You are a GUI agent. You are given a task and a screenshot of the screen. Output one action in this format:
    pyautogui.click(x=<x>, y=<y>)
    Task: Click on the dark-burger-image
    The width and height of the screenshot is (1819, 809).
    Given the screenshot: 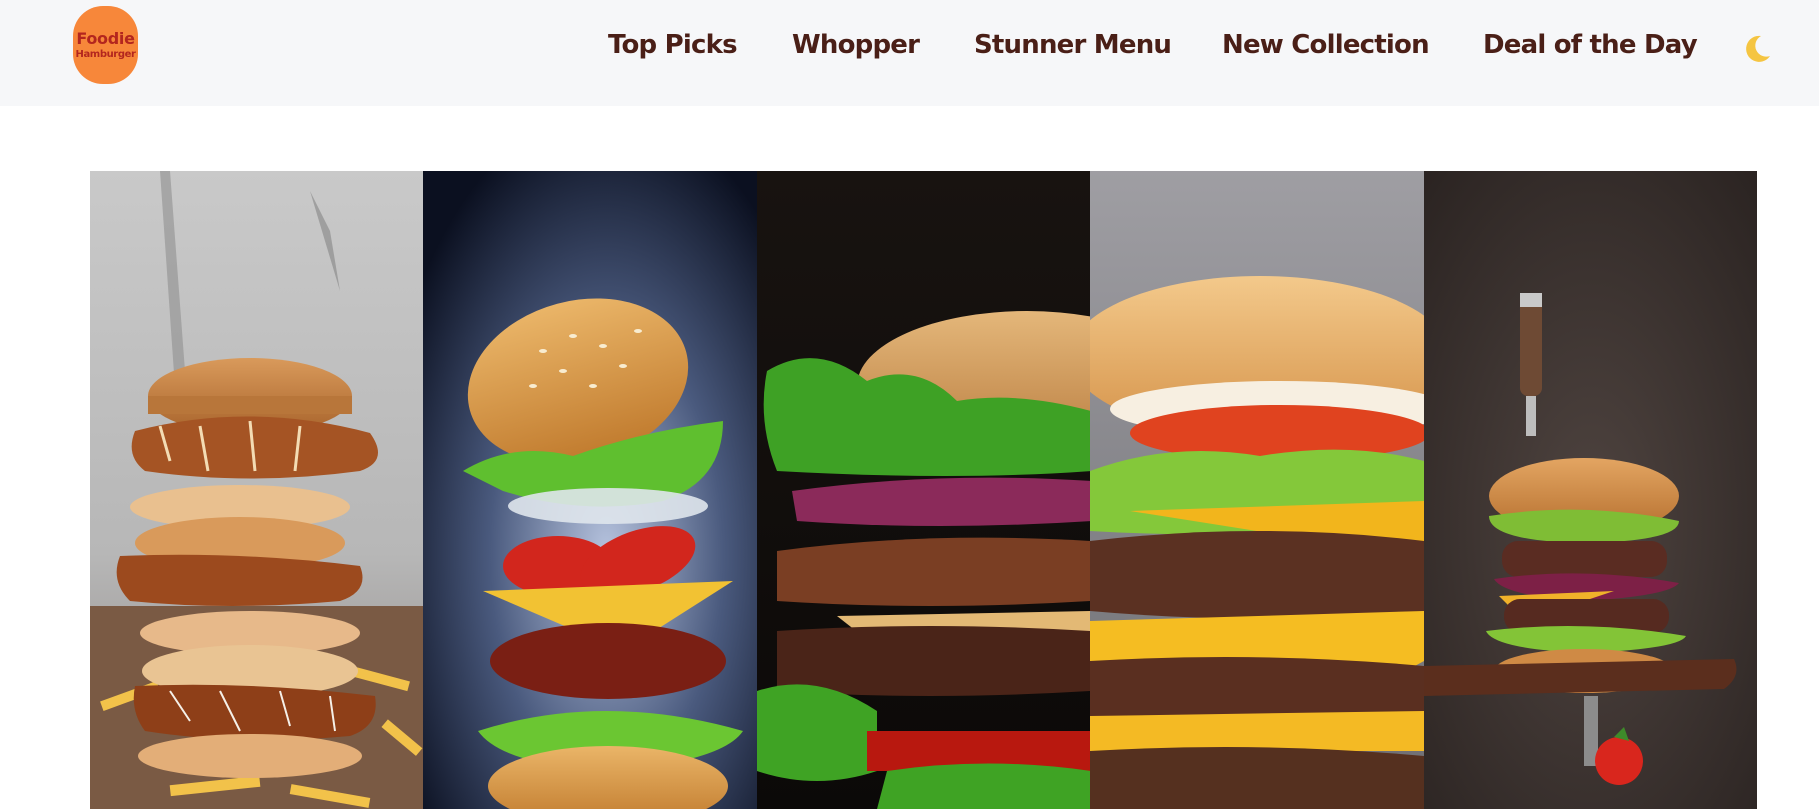 What is the action you would take?
    pyautogui.click(x=923, y=490)
    